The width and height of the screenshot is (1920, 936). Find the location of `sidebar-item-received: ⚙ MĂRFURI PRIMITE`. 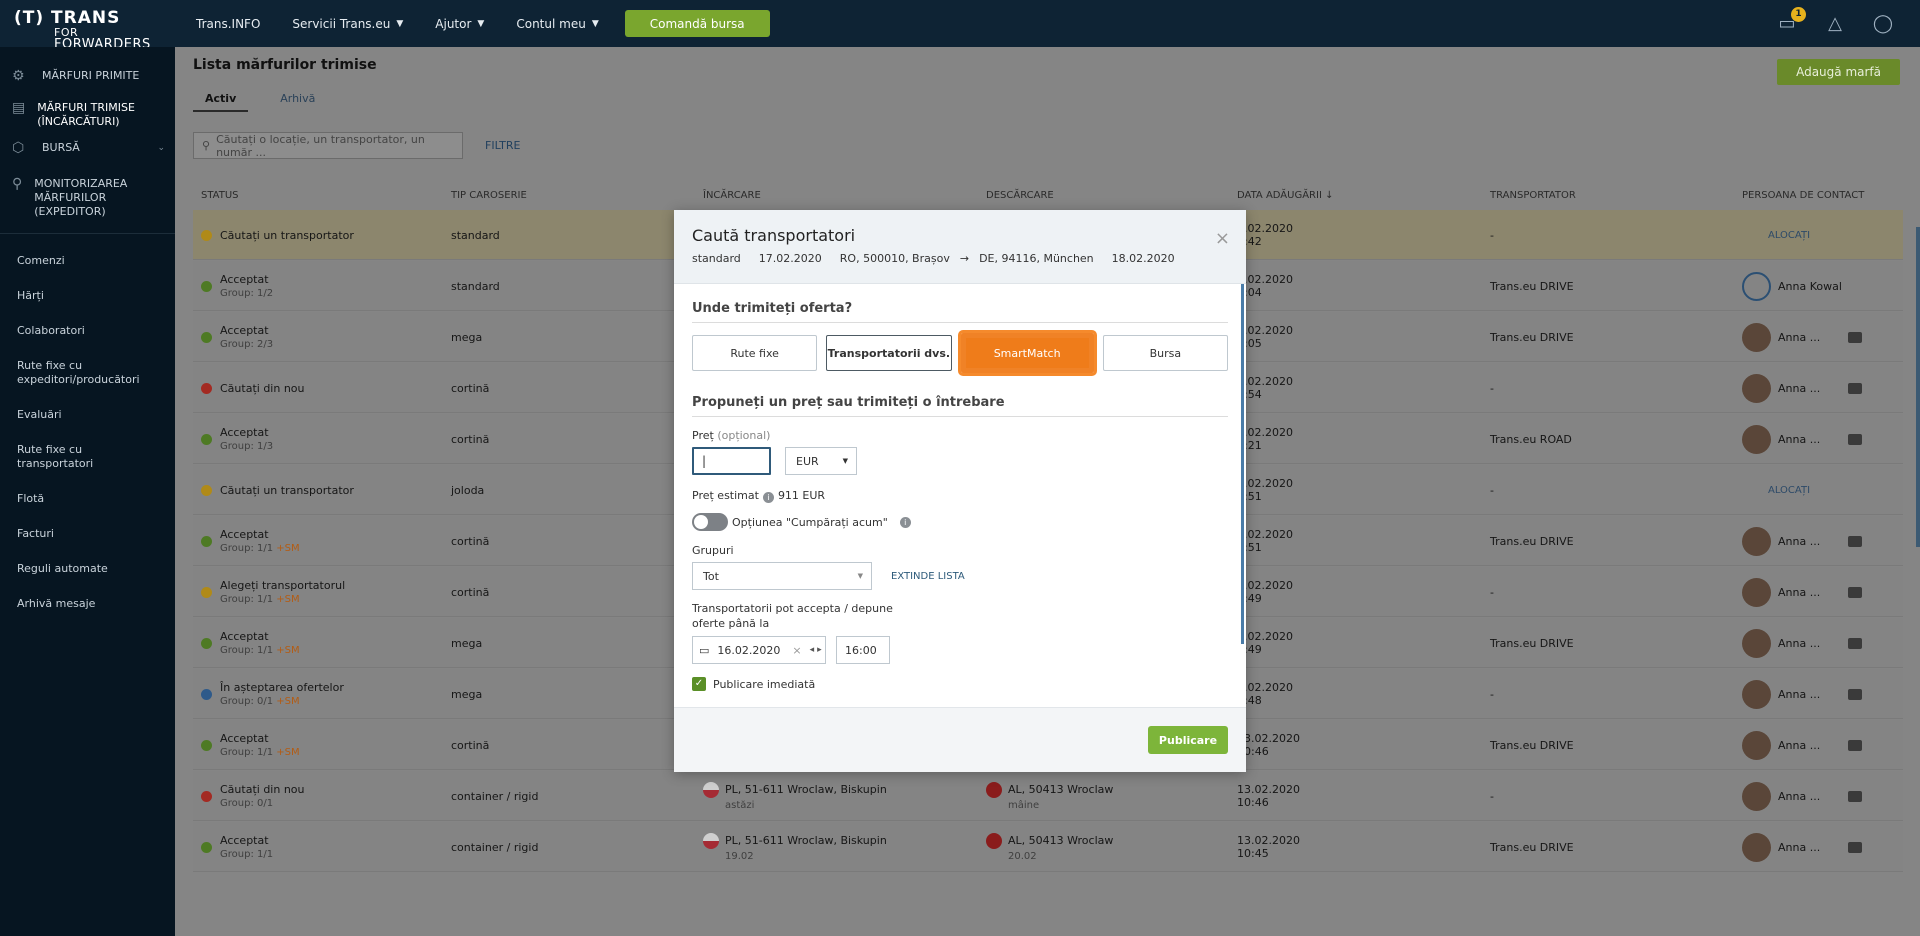

sidebar-item-received: ⚙ MĂRFURI PRIMITE is located at coordinates (87, 76).